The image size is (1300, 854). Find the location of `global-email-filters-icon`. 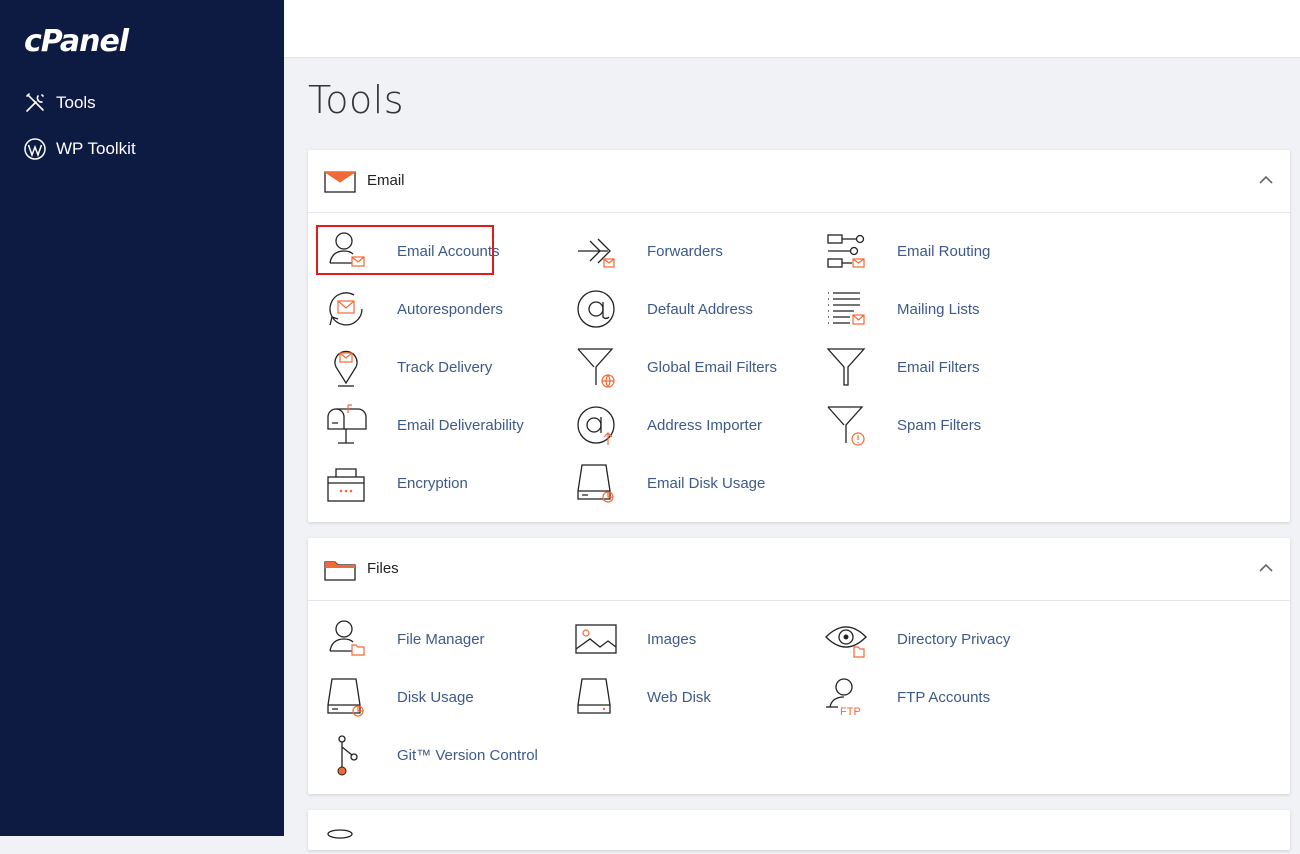

global-email-filters-icon is located at coordinates (596, 368).